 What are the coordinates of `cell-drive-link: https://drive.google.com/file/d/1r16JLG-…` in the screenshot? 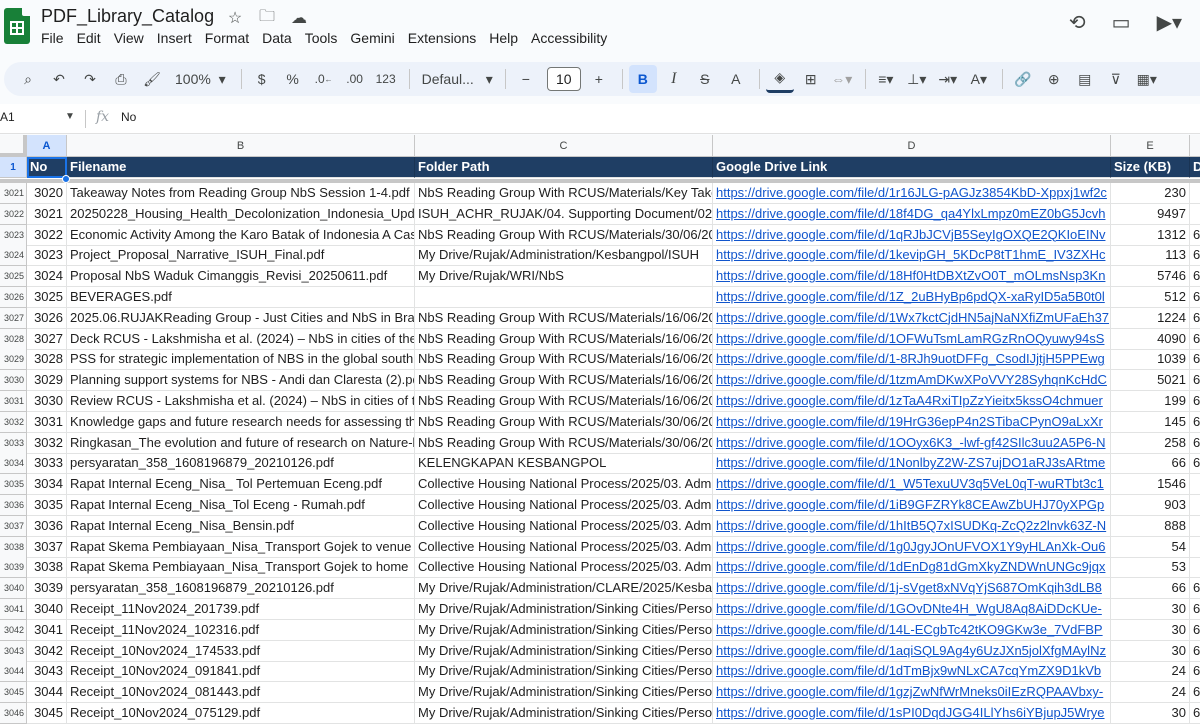 It's located at (912, 193).